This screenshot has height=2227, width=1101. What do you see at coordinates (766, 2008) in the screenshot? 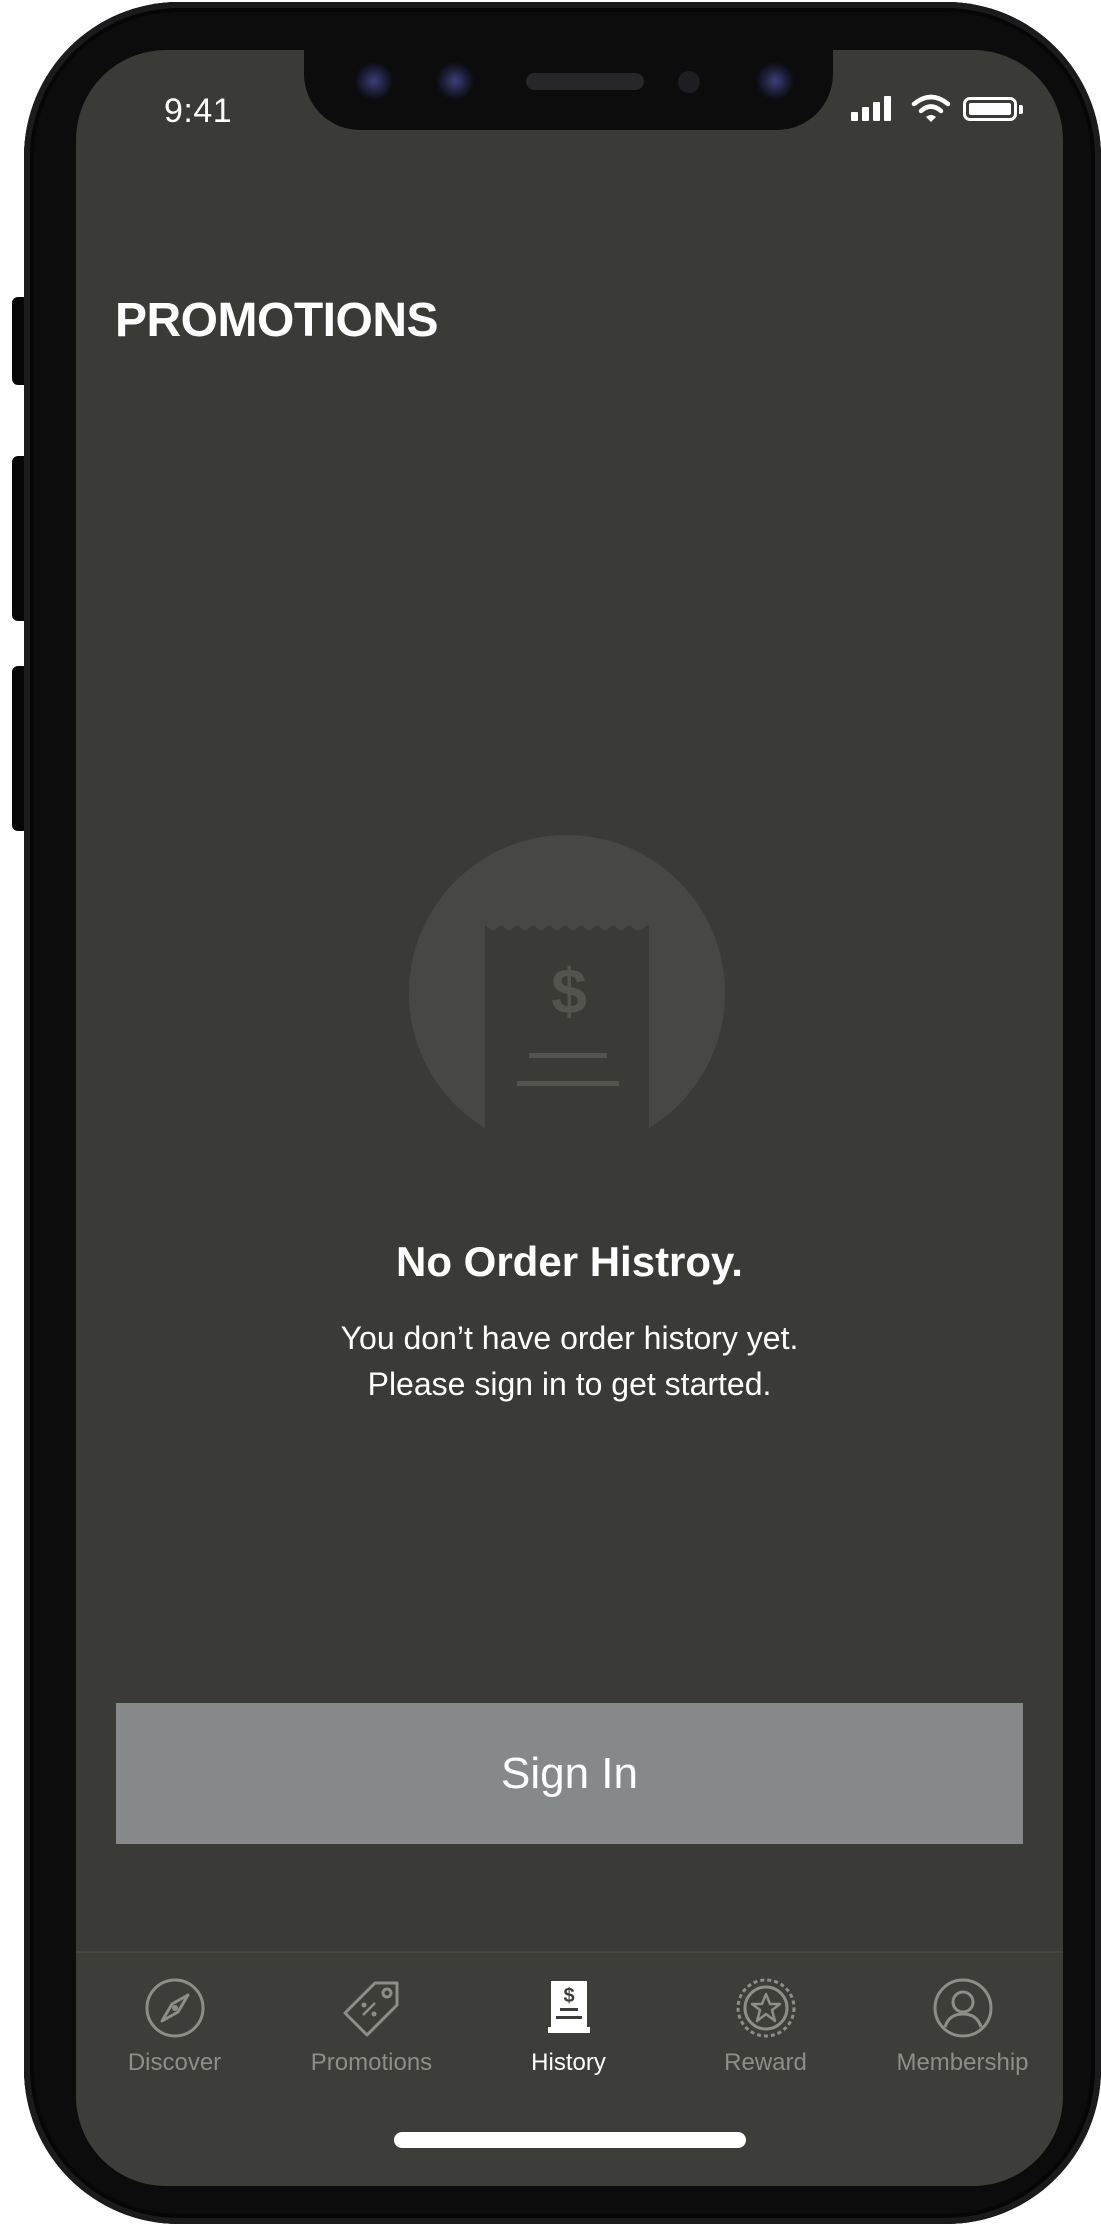
I see `star-badge-icon` at bounding box center [766, 2008].